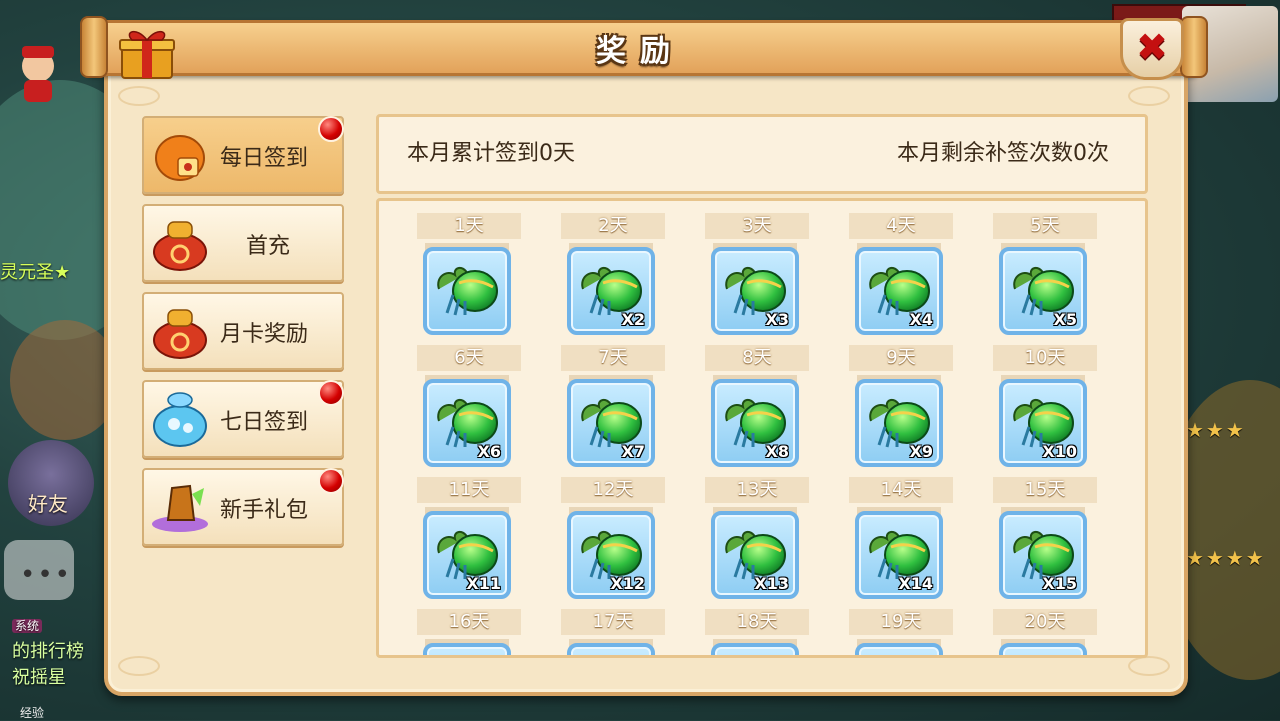 This screenshot has width=1280, height=721. What do you see at coordinates (613, 490) in the screenshot?
I see `day-label: 12天` at bounding box center [613, 490].